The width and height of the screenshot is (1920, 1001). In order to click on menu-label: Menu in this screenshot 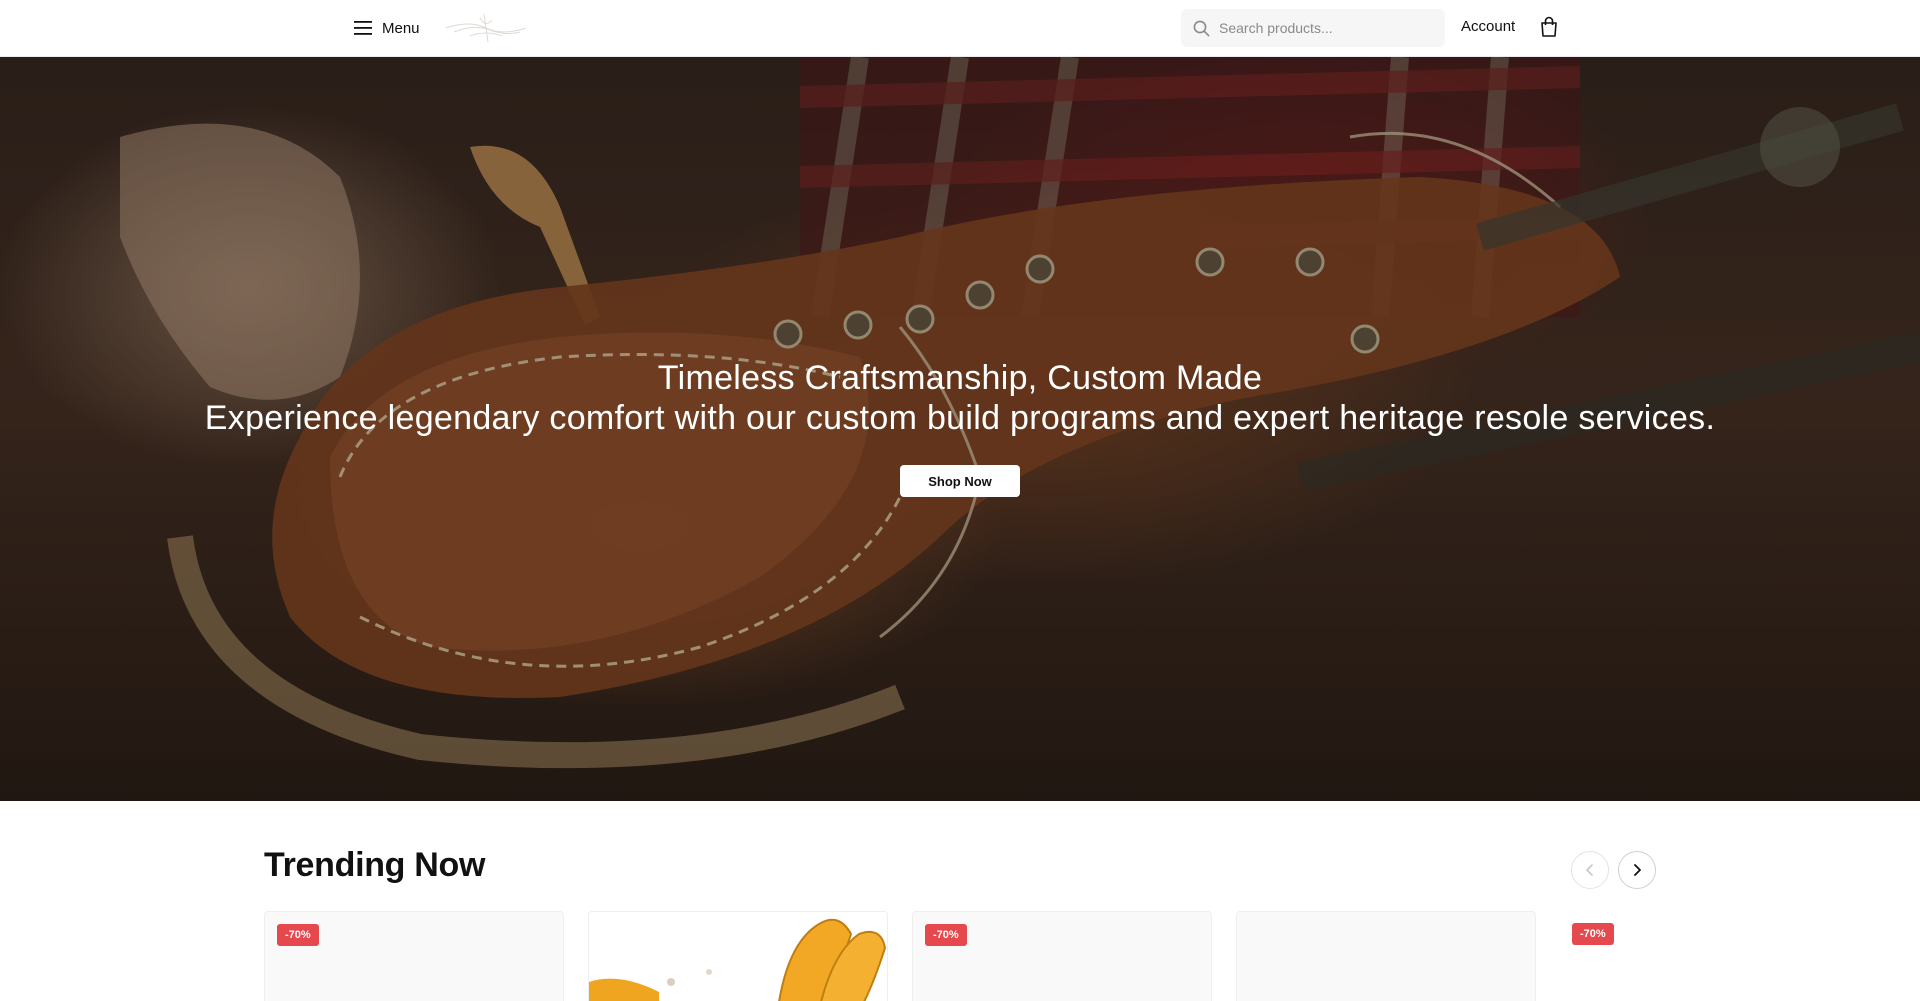, I will do `click(401, 28)`.